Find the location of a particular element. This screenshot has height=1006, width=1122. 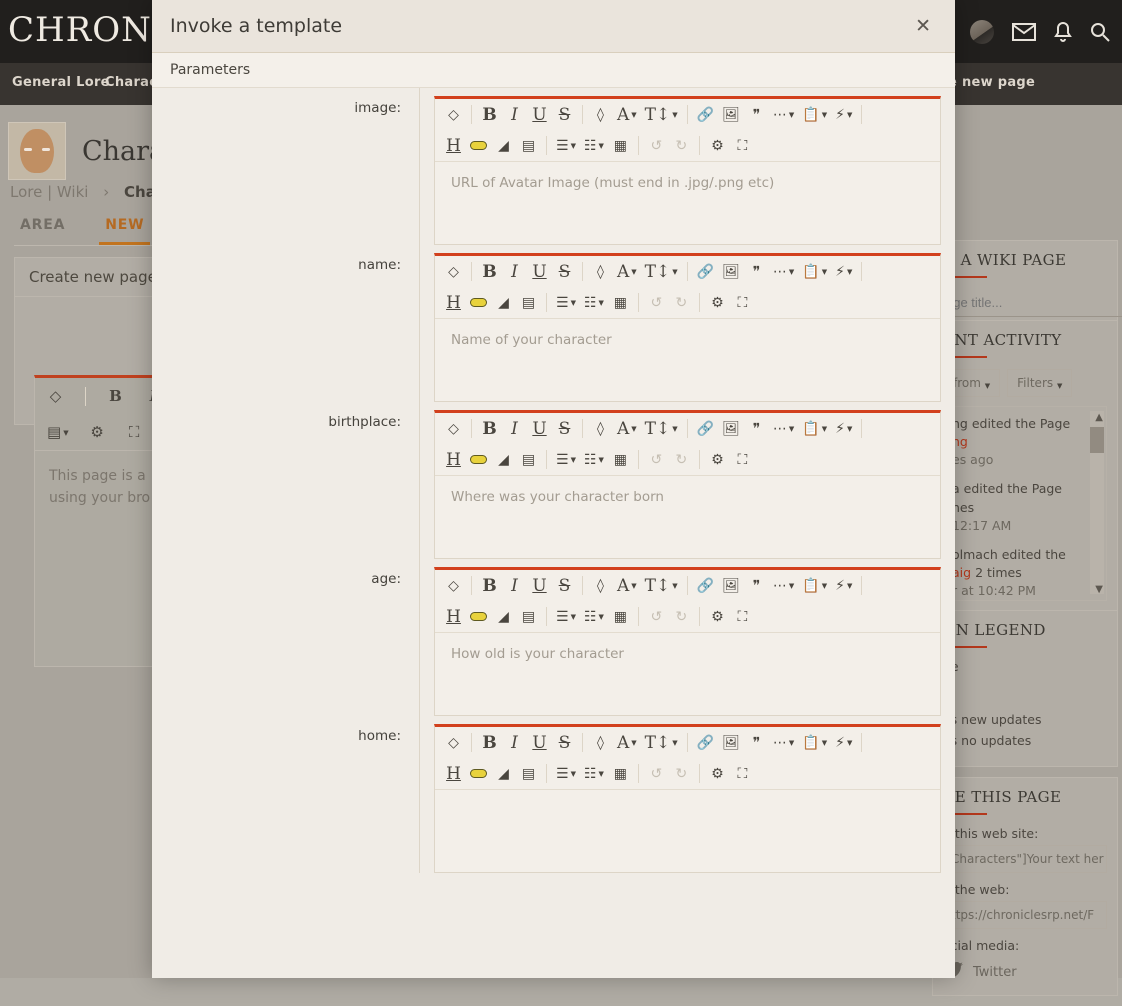

wiki-search-input is located at coordinates (1032, 303).